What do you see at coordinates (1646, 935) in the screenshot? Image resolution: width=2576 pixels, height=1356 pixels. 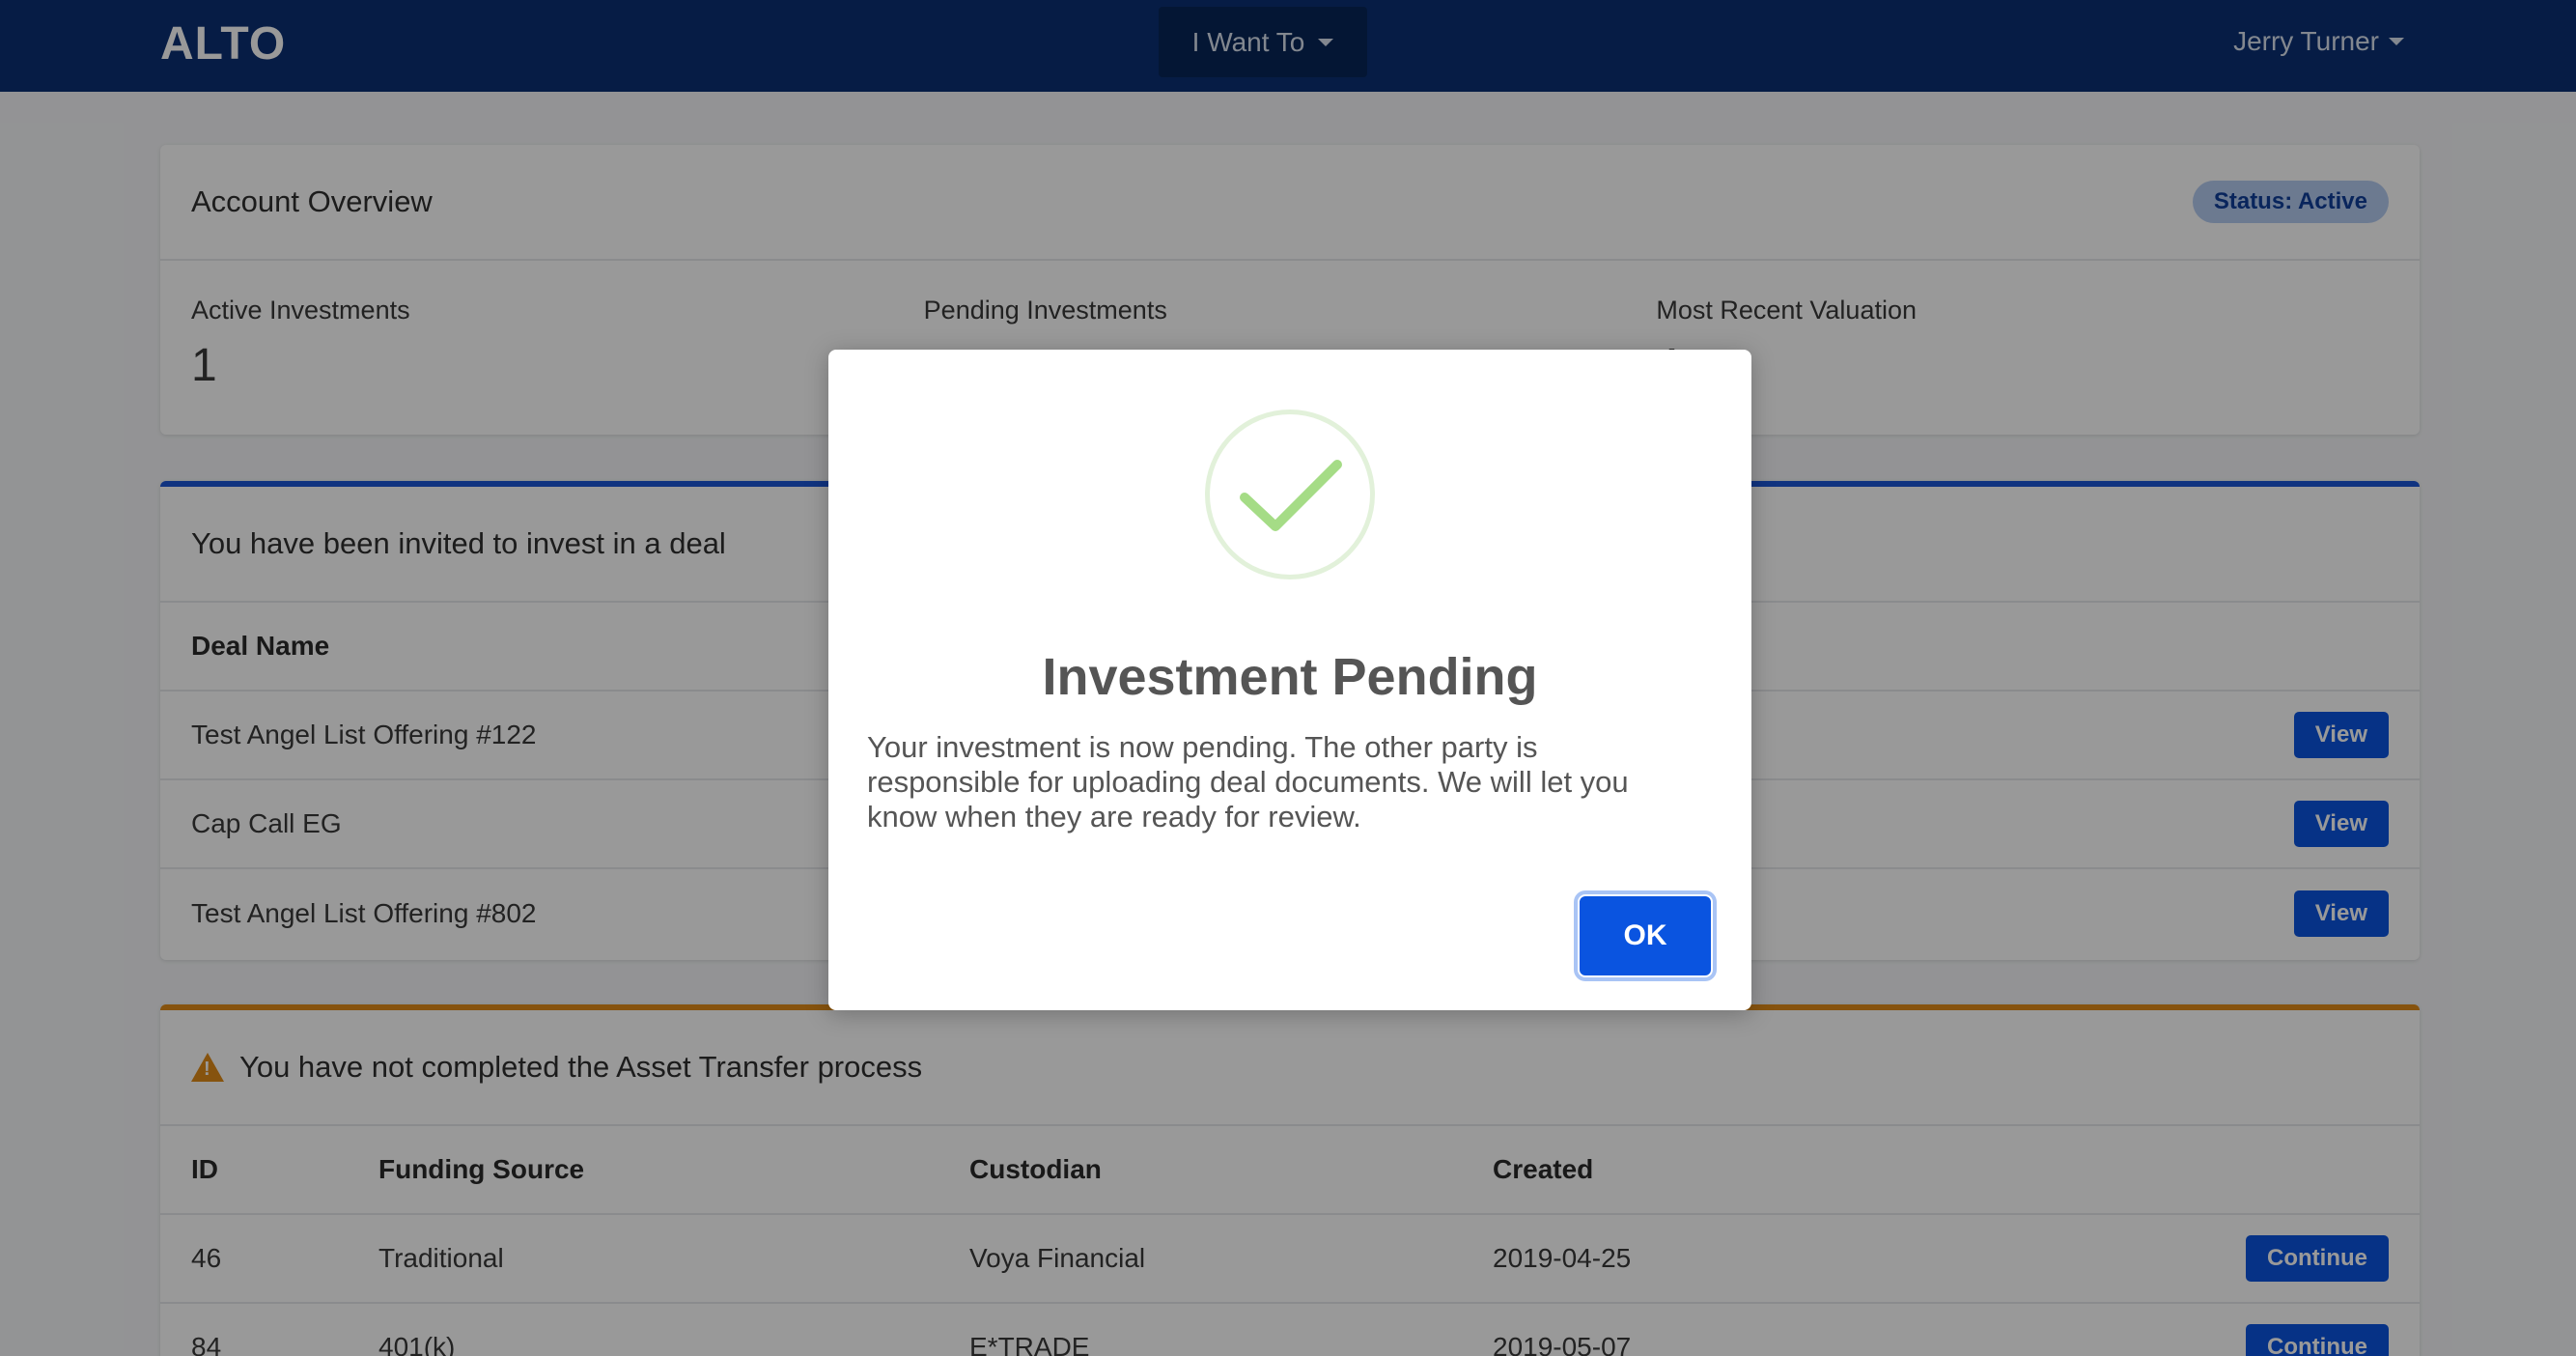 I see `ok-button: OK` at bounding box center [1646, 935].